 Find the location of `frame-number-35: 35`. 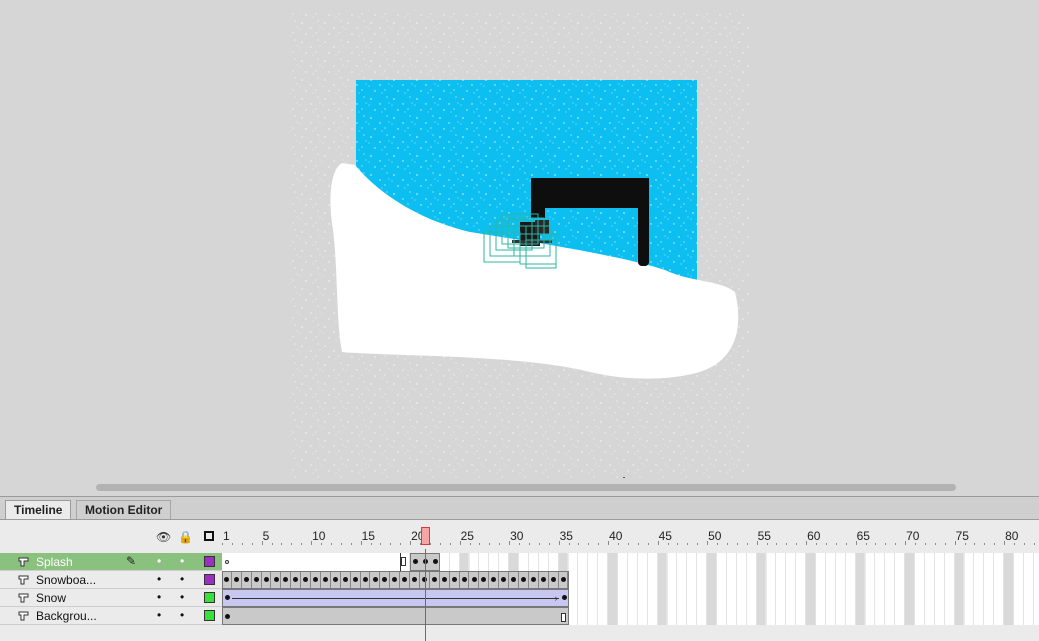

frame-number-35: 35 is located at coordinates (566, 536).